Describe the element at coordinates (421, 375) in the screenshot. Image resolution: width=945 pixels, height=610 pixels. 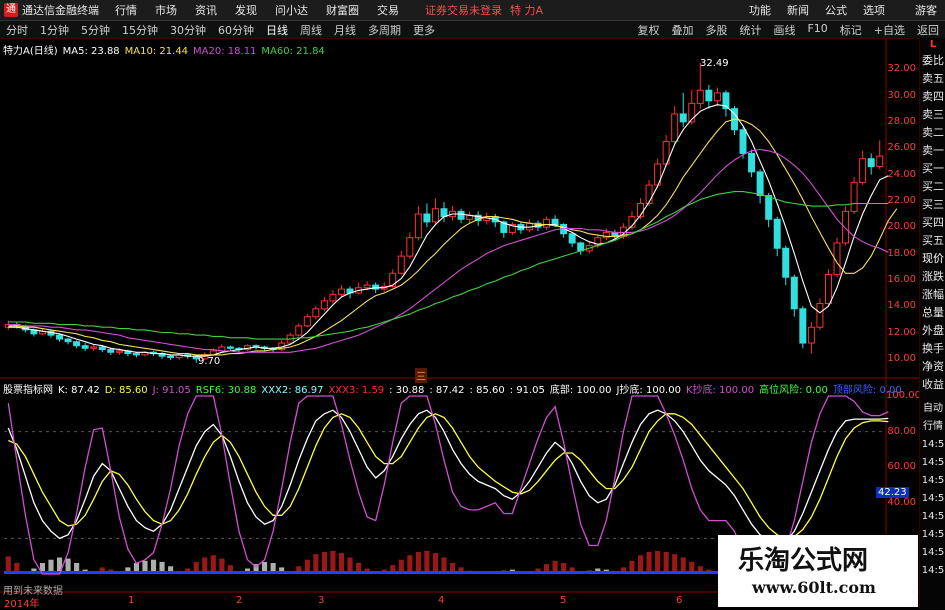
I see `event-marker: 三` at that location.